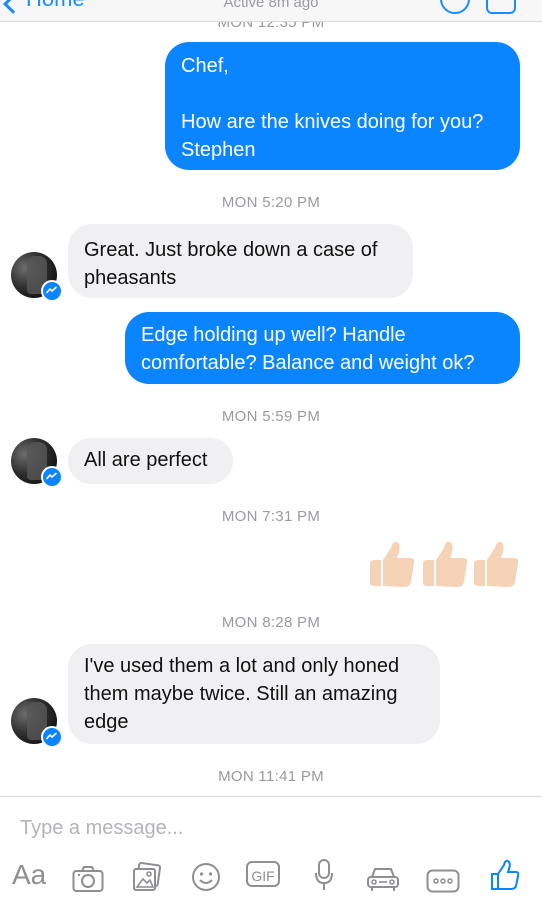 This screenshot has height=901, width=542. I want to click on composer-toolbar: Aa GIF, so click(271, 877).